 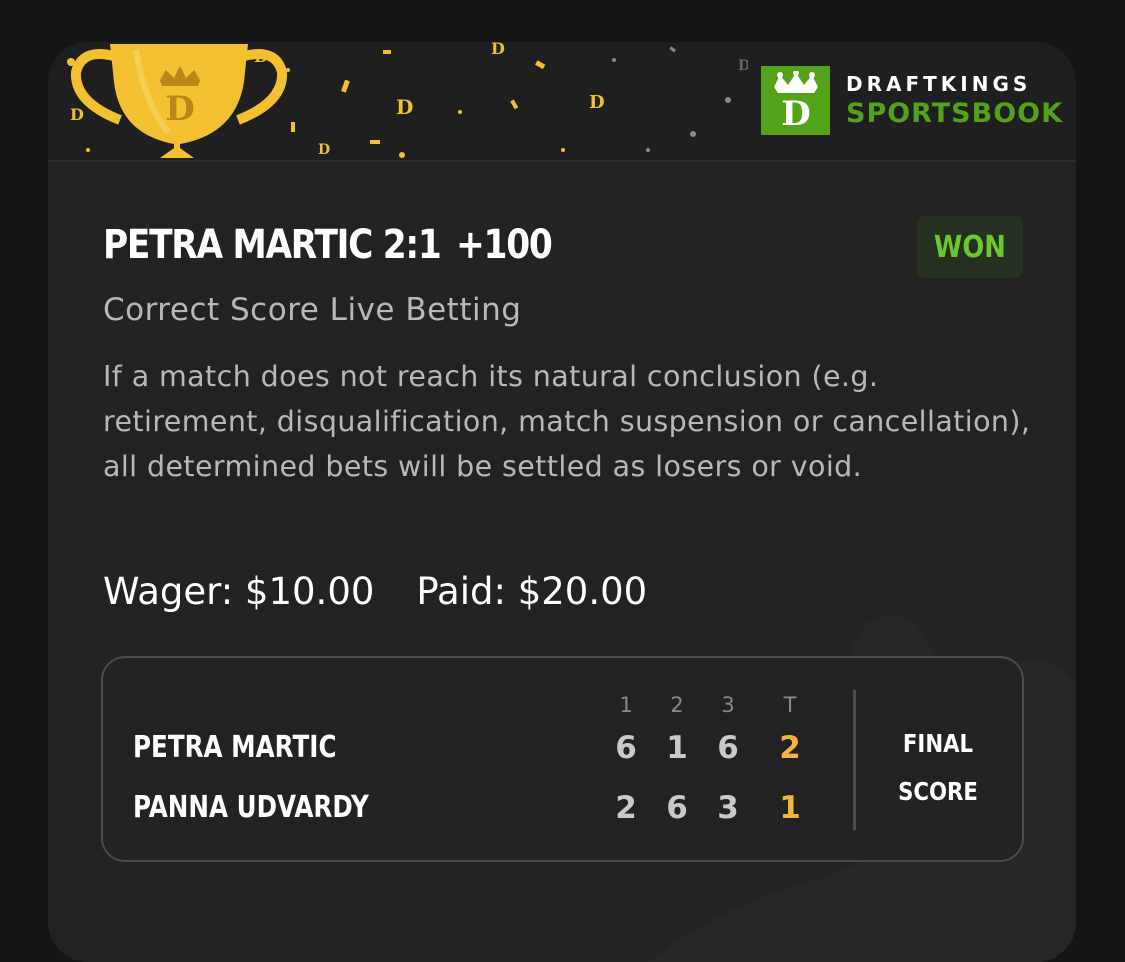 What do you see at coordinates (790, 705) in the screenshot?
I see `column-header-total: T` at bounding box center [790, 705].